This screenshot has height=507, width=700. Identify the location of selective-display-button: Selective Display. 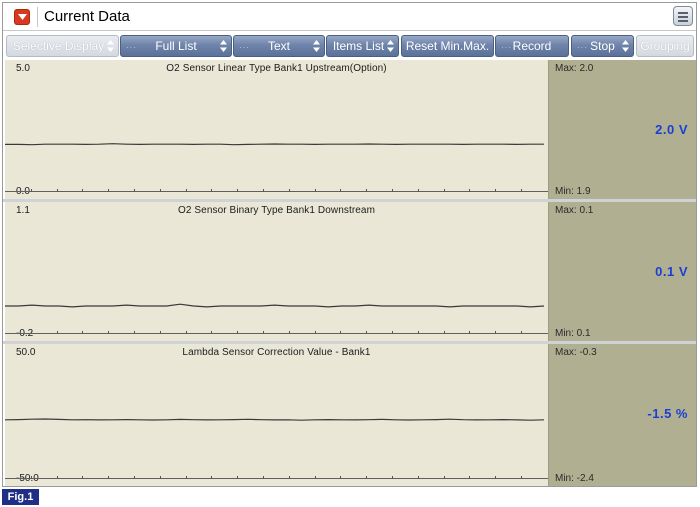
(62, 46).